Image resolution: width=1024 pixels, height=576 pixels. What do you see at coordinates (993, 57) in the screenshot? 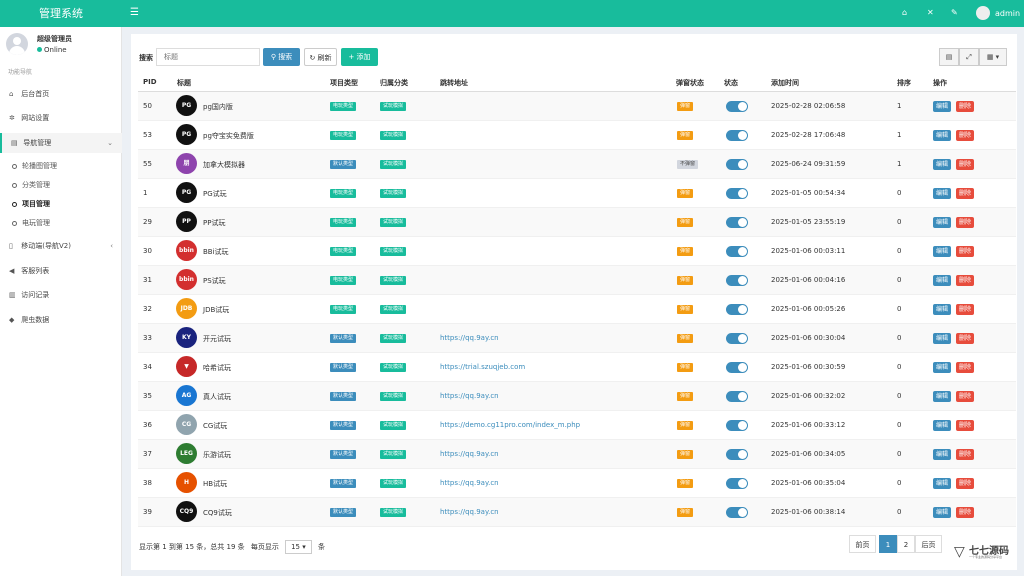
I see `columns-button: ▦ ▾` at bounding box center [993, 57].